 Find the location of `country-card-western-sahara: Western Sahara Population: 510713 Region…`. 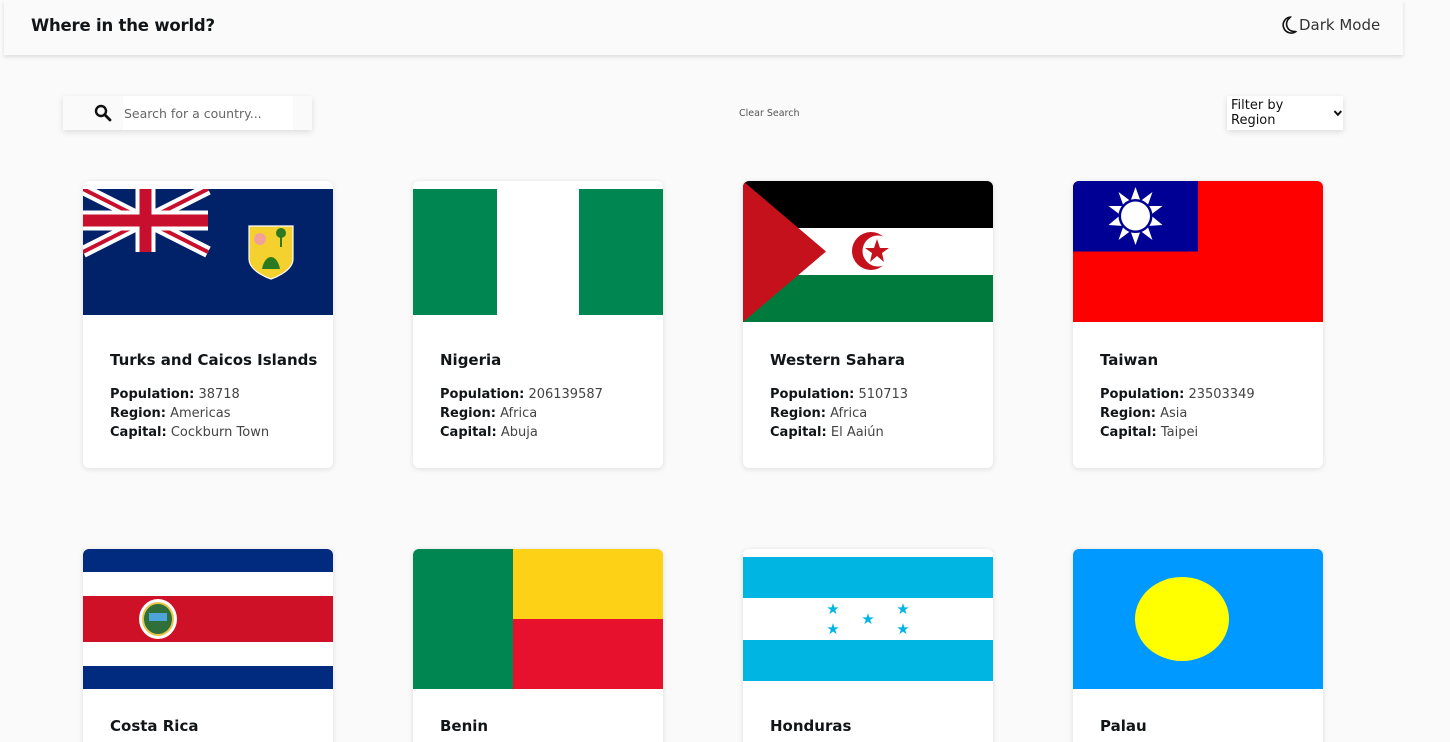

country-card-western-sahara: Western Sahara Population: 510713 Region… is located at coordinates (868, 324).